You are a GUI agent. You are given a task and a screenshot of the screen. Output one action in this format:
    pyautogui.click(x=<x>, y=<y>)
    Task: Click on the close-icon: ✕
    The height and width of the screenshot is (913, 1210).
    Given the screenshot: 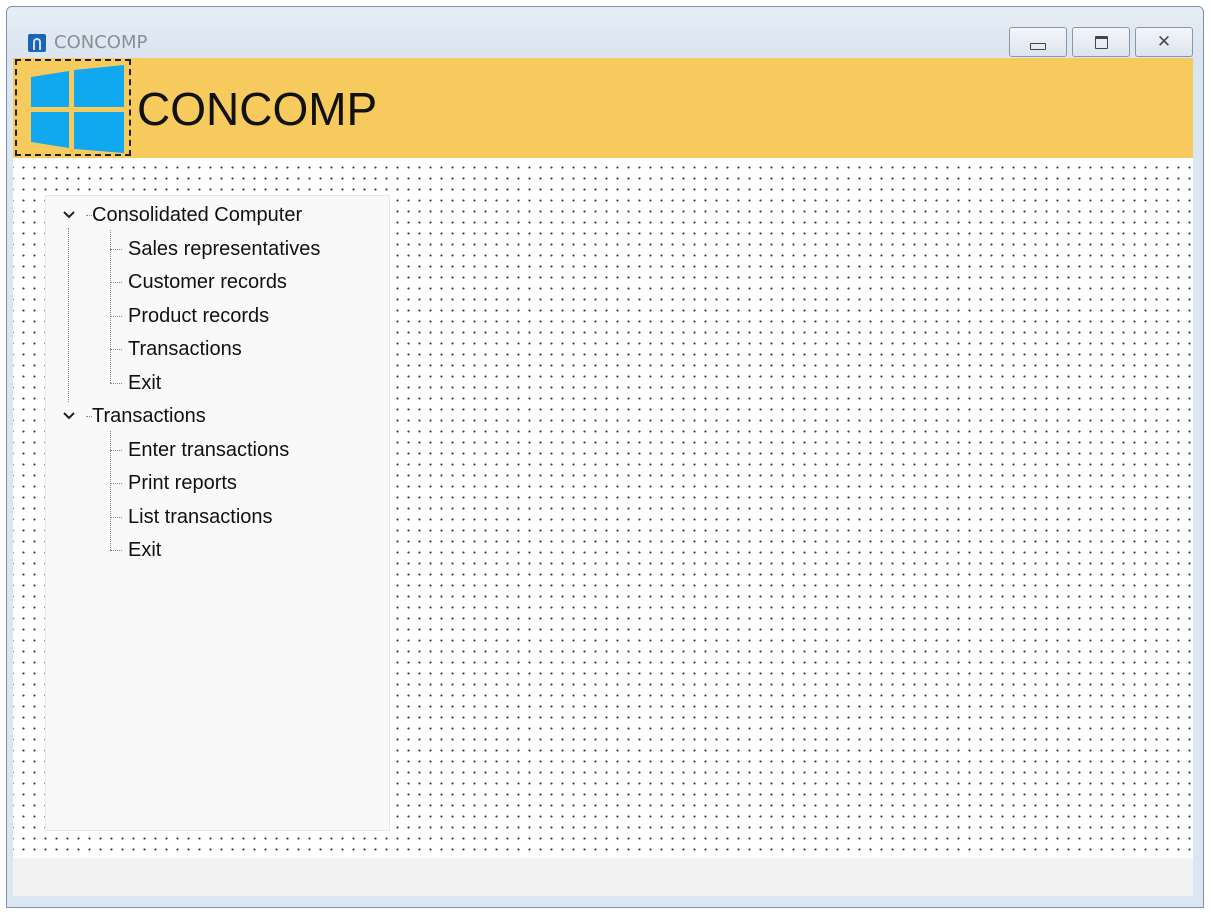 What is the action you would take?
    pyautogui.click(x=1164, y=41)
    